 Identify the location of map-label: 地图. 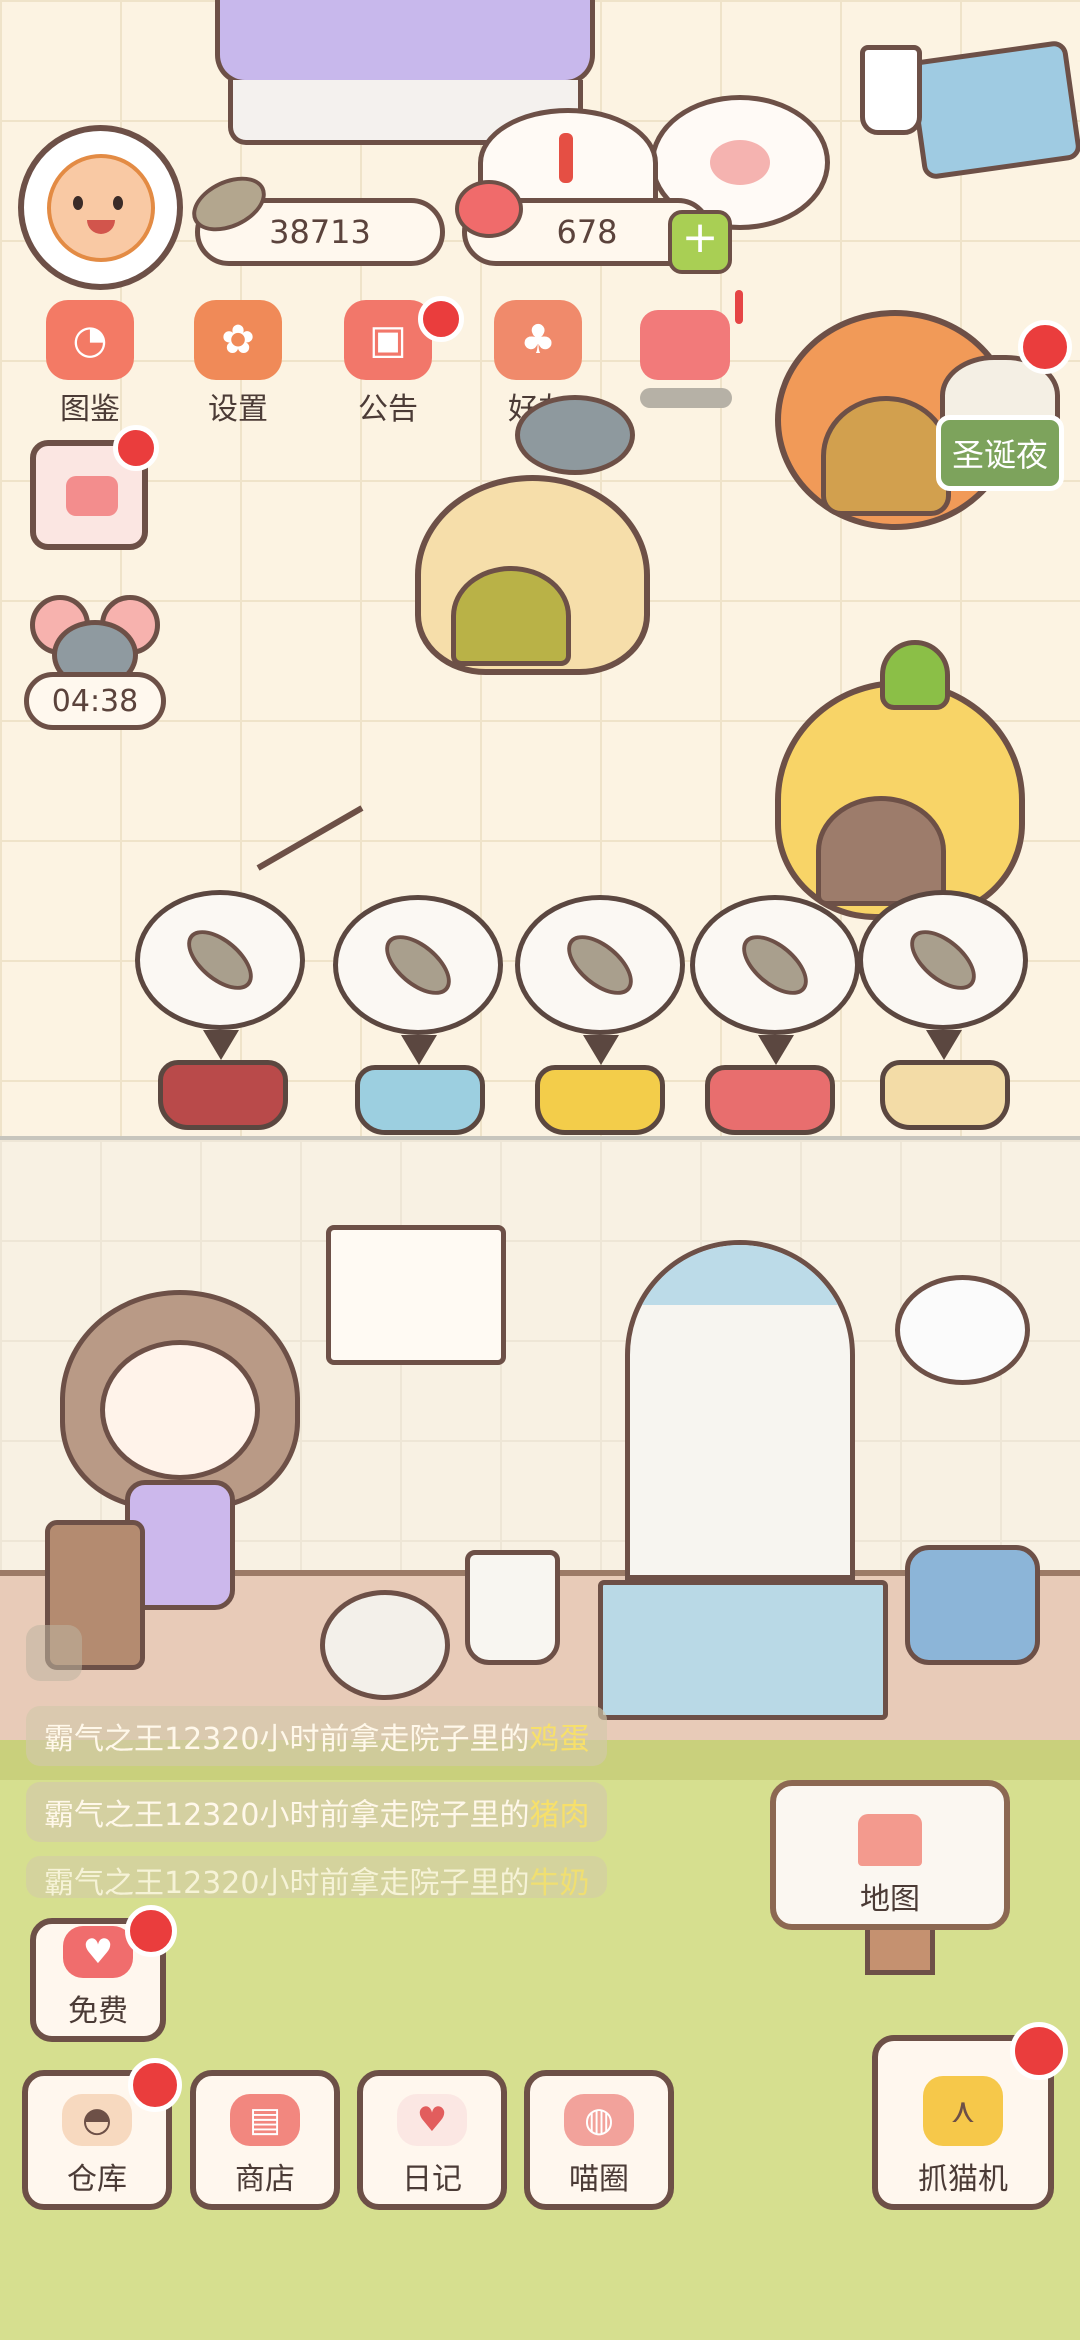
(890, 1899).